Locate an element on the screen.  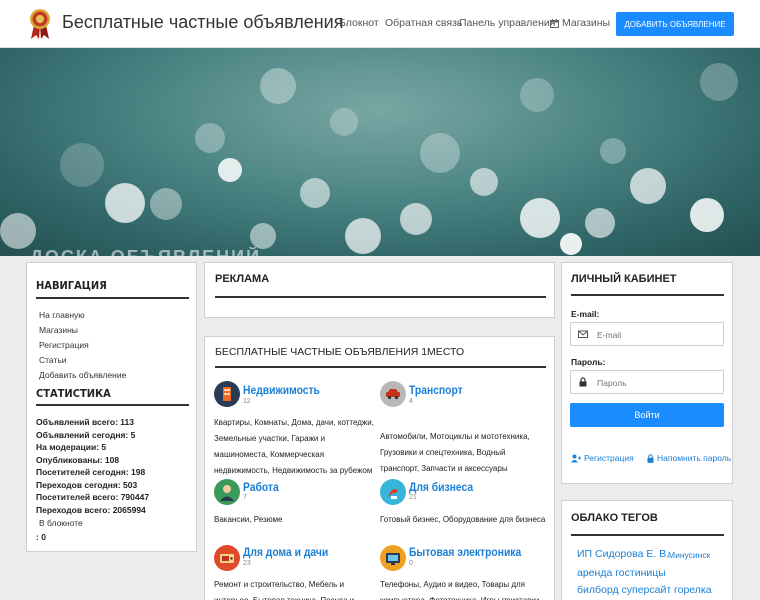
ads-title: Реклама is located at coordinates (242, 279).